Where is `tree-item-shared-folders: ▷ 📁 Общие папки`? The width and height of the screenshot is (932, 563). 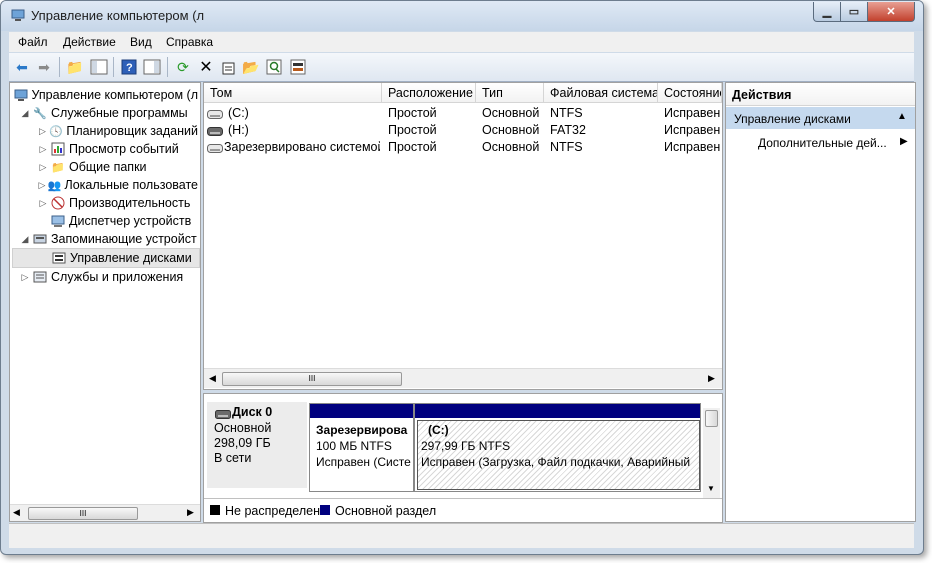 tree-item-shared-folders: ▷ 📁 Общие папки is located at coordinates (105, 167).